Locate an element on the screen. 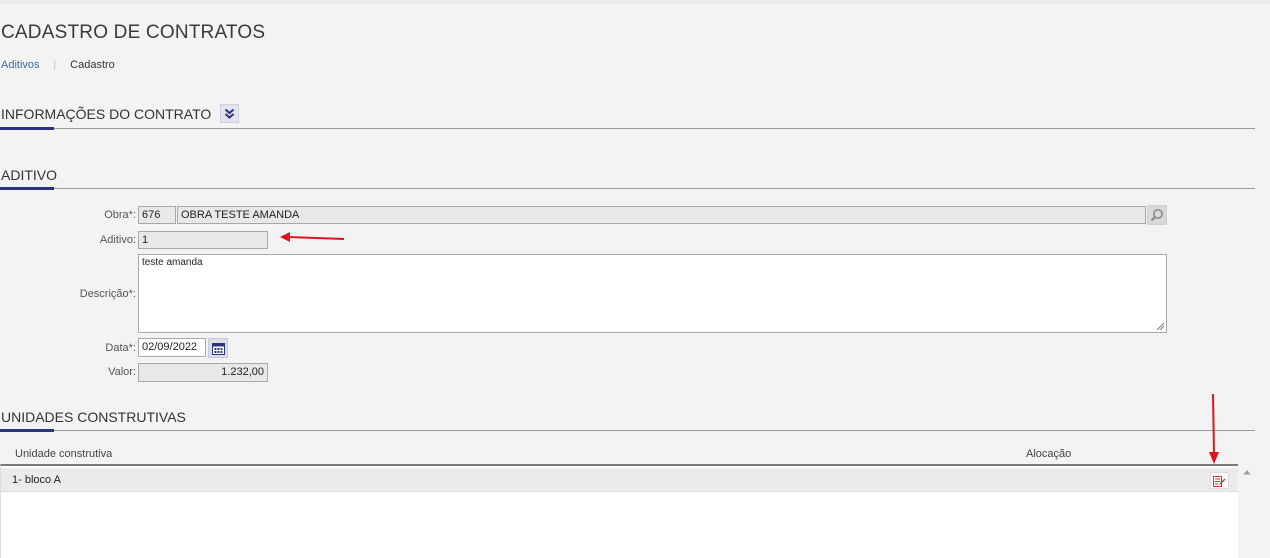  section-title-contract-info: INFORMAÇÕES DO CONTRATO is located at coordinates (106, 113).